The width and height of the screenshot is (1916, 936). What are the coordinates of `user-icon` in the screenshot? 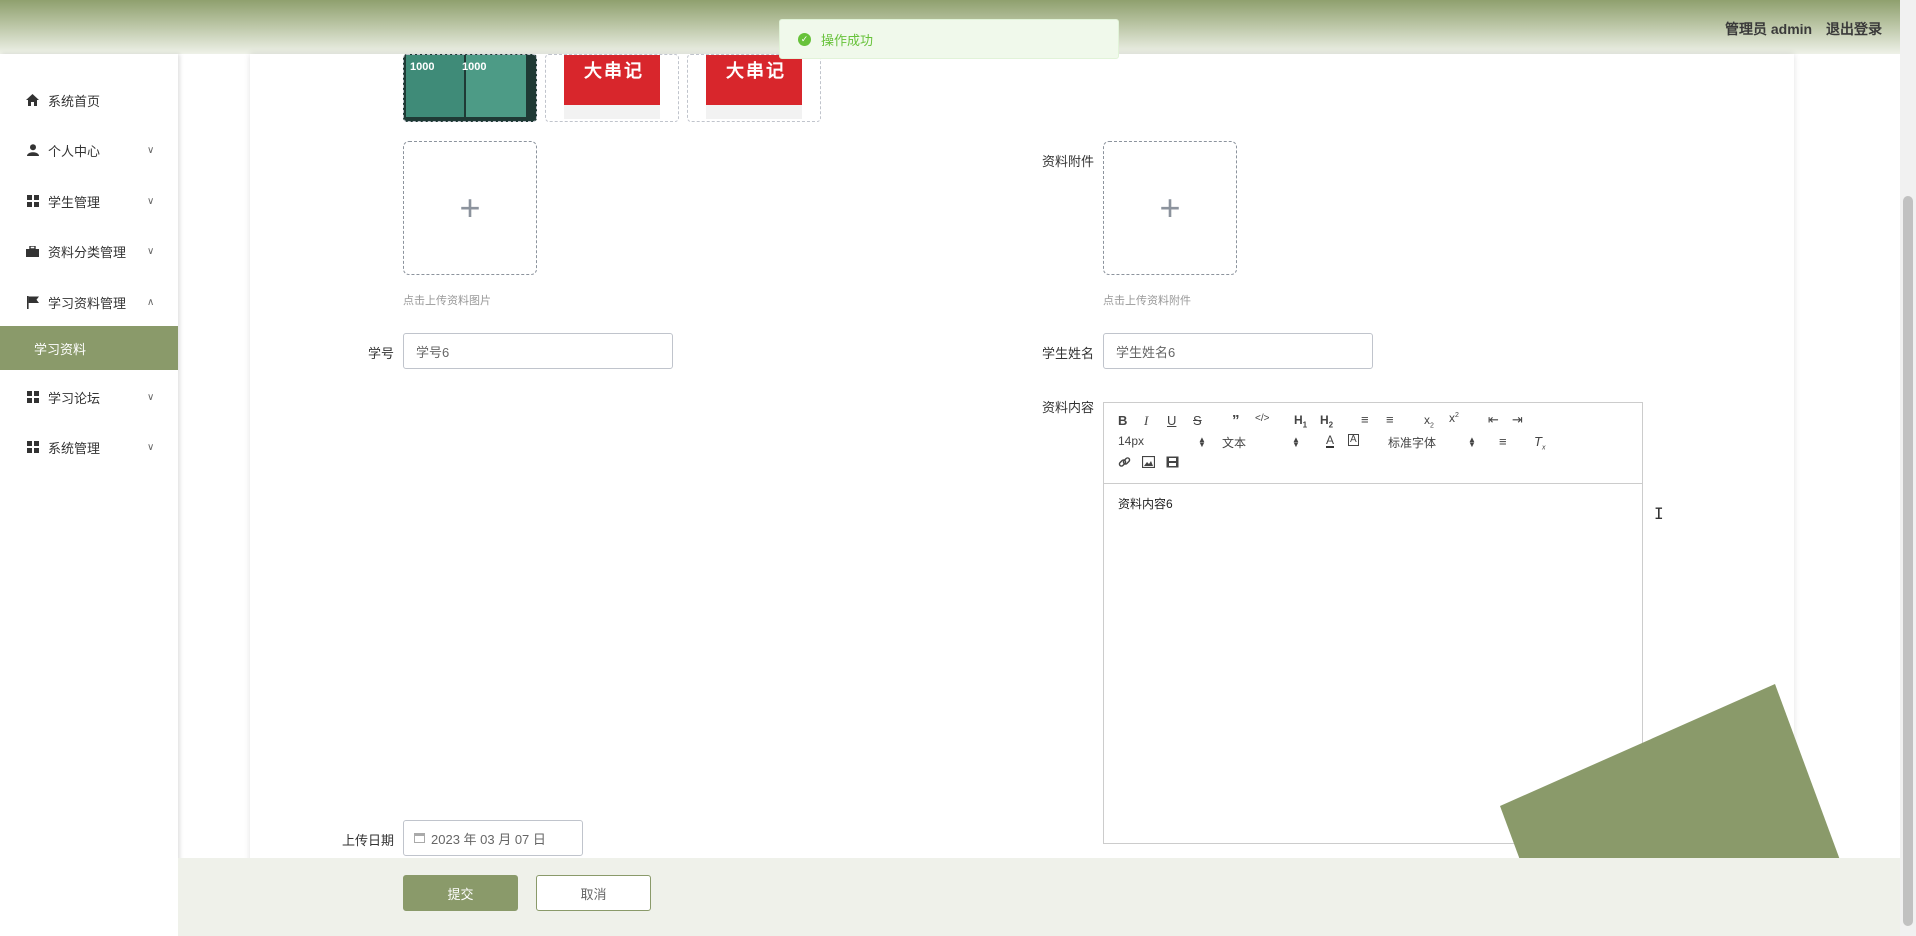 It's located at (32, 150).